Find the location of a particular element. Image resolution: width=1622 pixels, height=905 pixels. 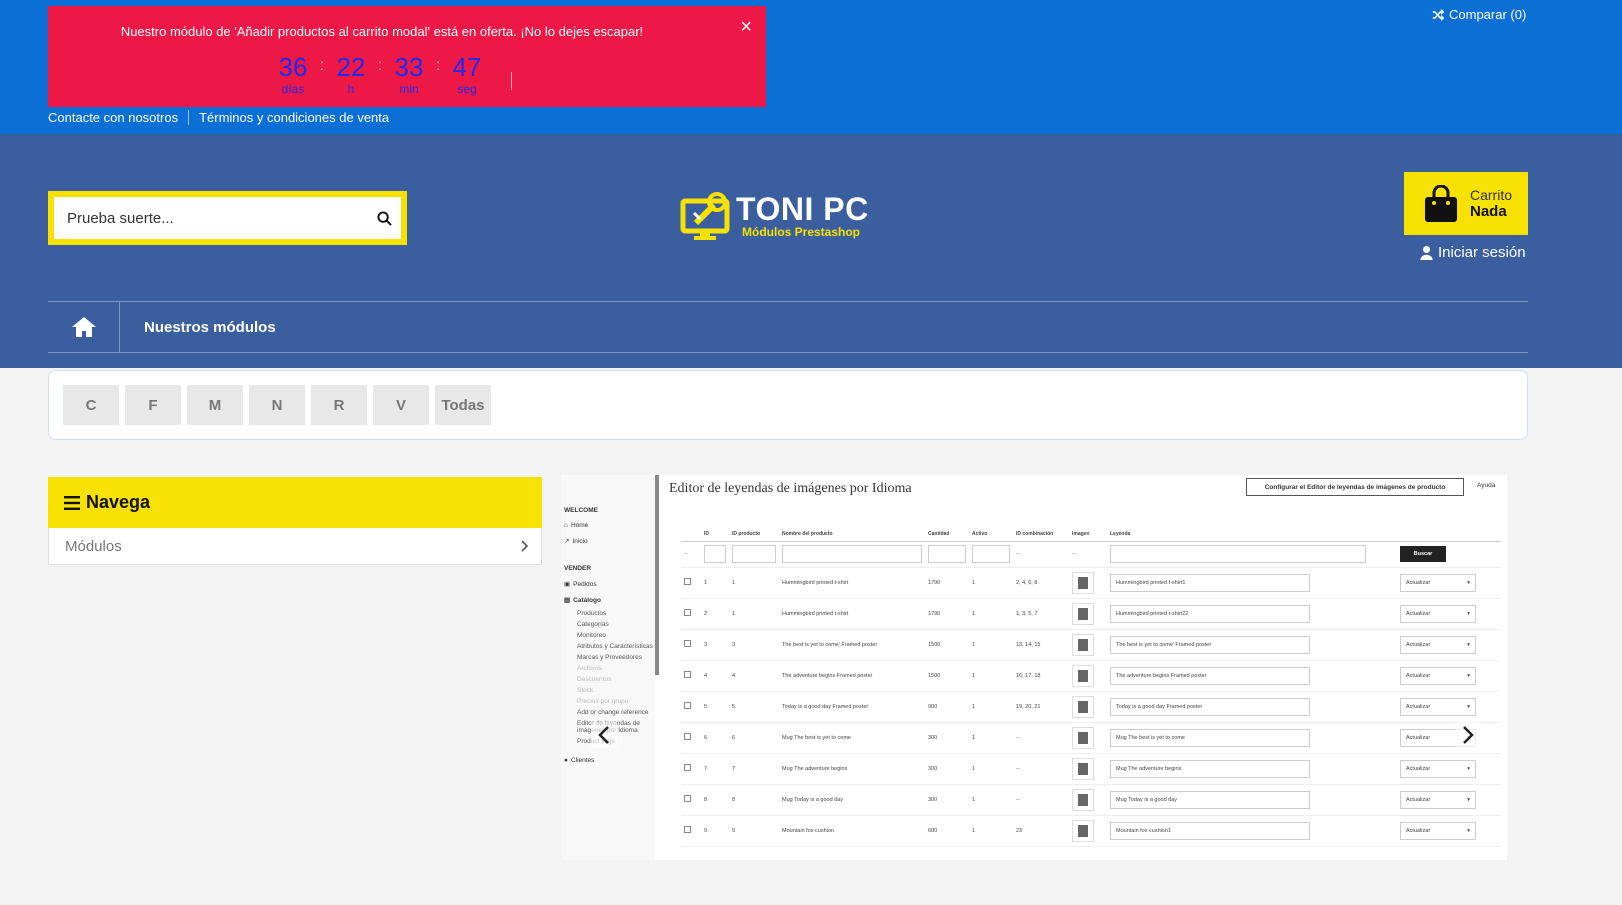

filter-letter-m: M is located at coordinates (215, 405).